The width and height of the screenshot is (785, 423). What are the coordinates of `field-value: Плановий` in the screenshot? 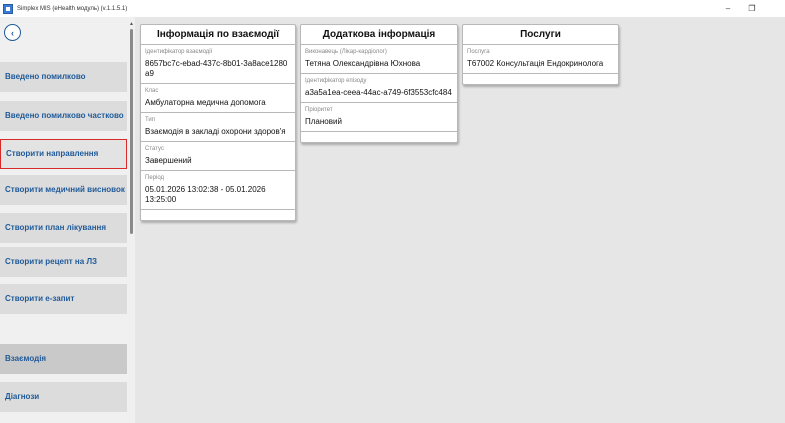 It's located at (323, 121).